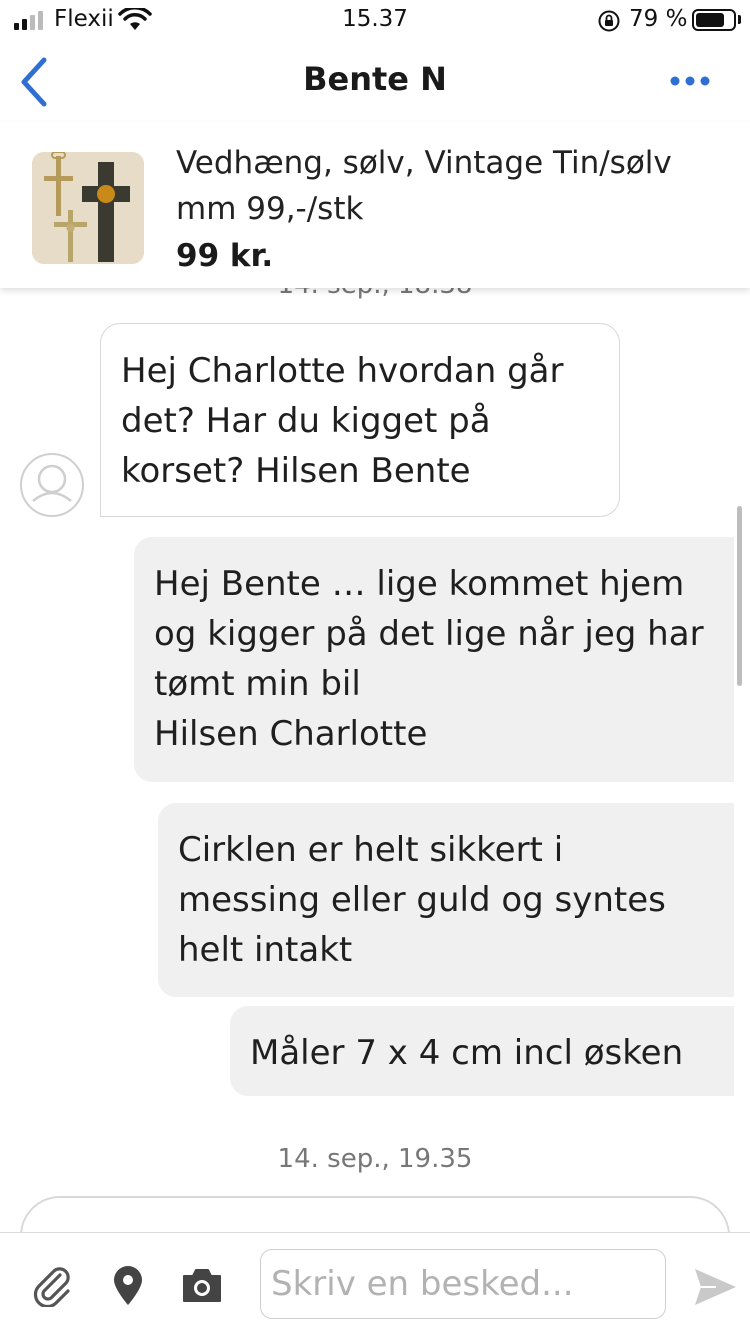  What do you see at coordinates (202, 1285) in the screenshot?
I see `camera-icon` at bounding box center [202, 1285].